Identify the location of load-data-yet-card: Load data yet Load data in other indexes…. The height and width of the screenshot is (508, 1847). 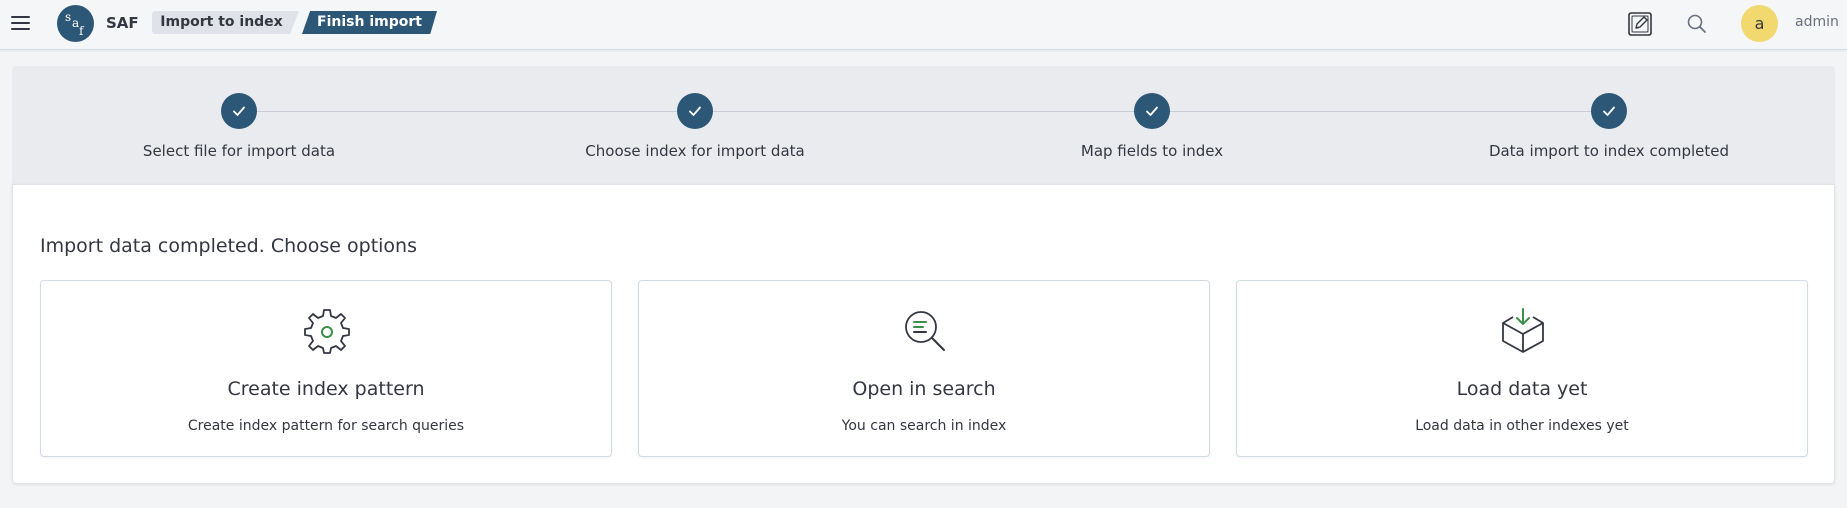
(1522, 368).